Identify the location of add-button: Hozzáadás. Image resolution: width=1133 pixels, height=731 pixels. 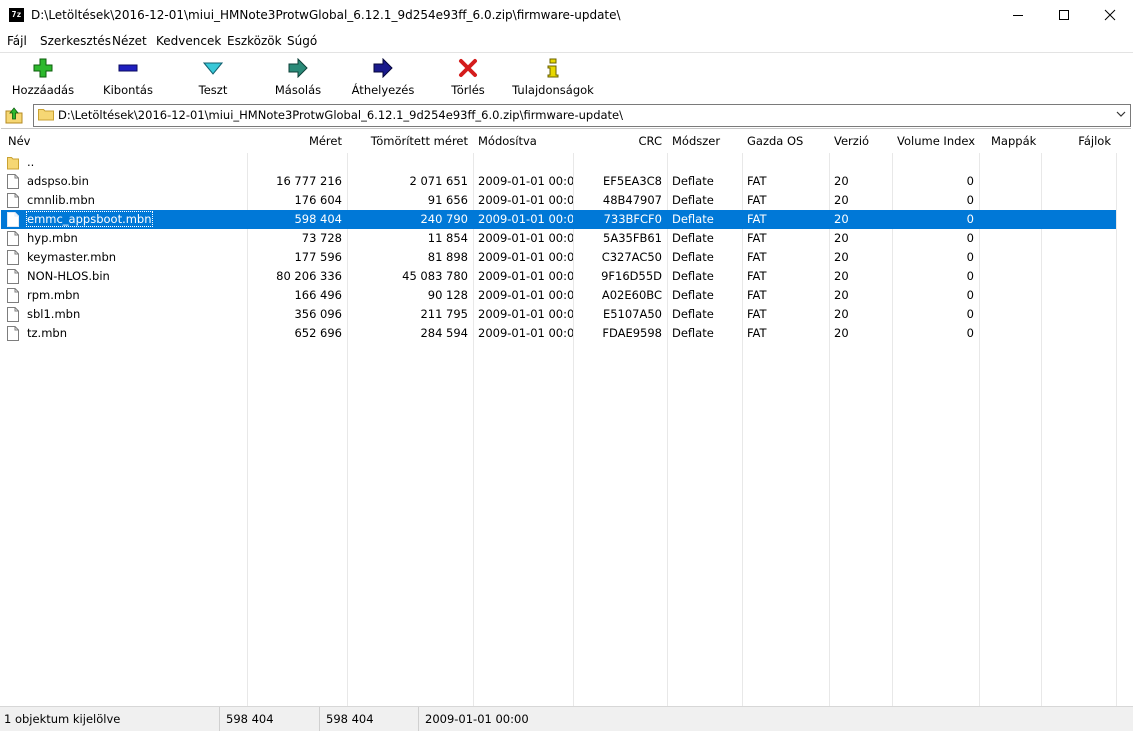
(43, 77).